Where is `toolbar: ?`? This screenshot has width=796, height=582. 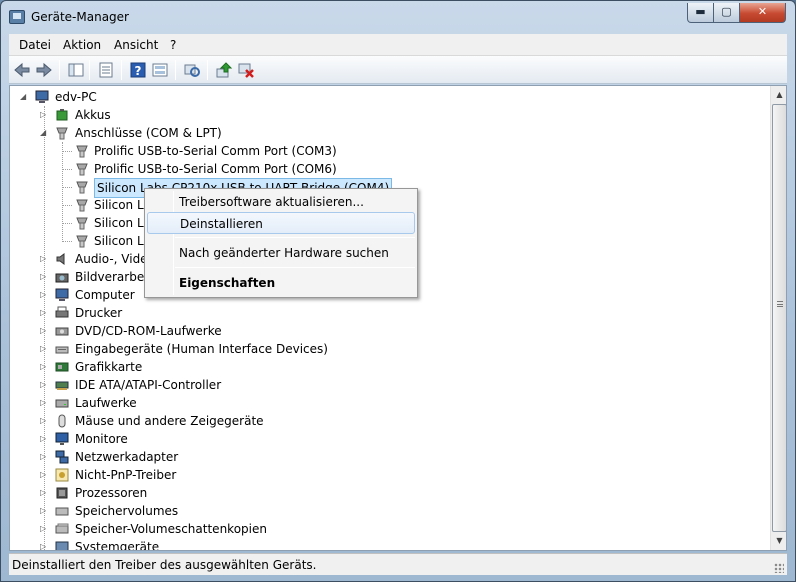 toolbar: ? is located at coordinates (398, 70).